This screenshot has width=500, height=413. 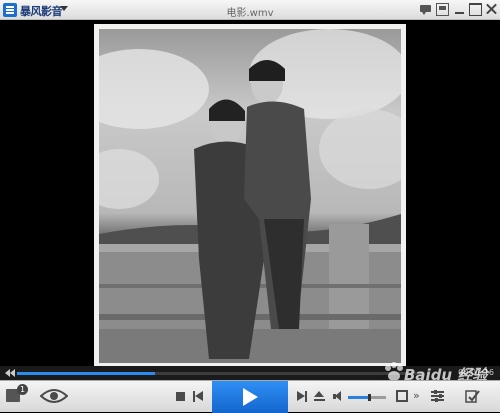 What do you see at coordinates (437, 396) in the screenshot?
I see `equalizer-icon` at bounding box center [437, 396].